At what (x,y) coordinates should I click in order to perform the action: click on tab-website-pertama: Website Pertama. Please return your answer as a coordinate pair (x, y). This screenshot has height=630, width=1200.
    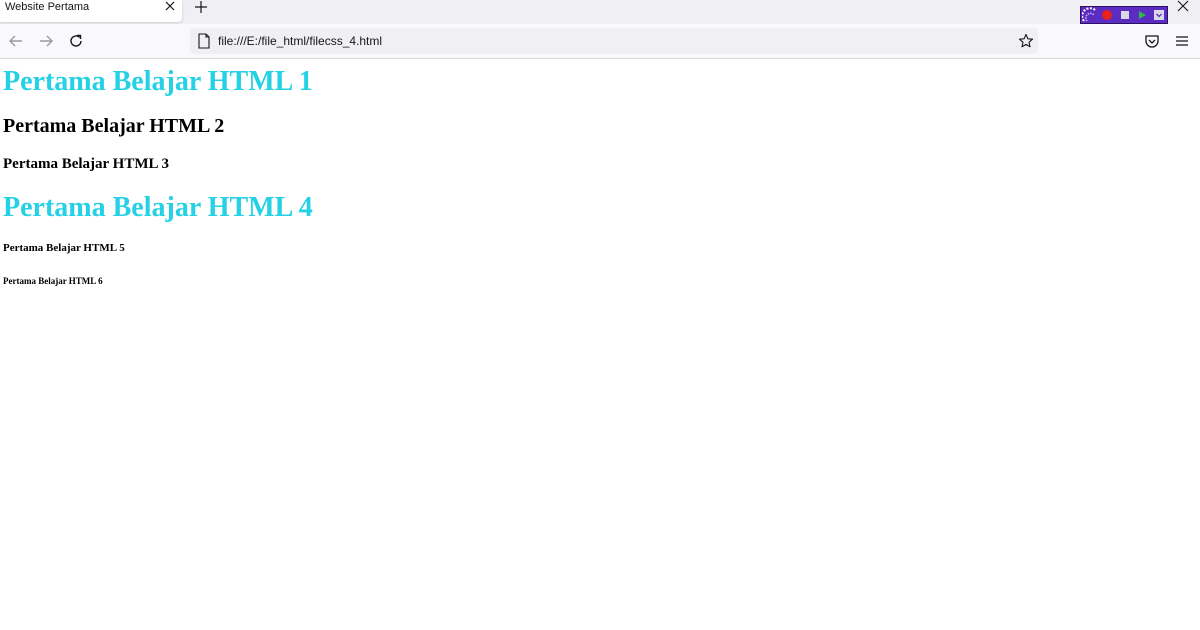
    Looking at the image, I should click on (91, 11).